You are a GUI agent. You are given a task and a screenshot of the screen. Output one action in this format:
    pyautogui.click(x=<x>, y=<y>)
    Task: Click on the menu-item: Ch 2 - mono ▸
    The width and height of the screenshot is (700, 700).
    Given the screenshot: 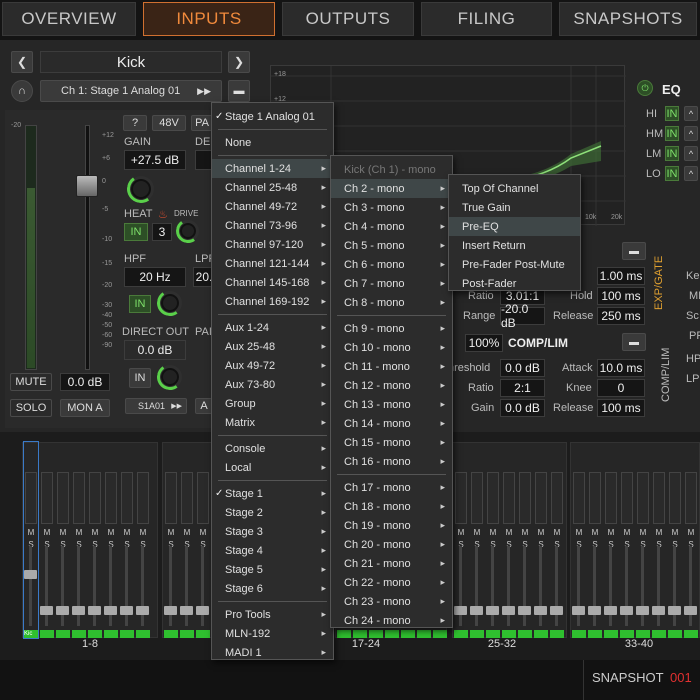 What is the action you would take?
    pyautogui.click(x=391, y=188)
    